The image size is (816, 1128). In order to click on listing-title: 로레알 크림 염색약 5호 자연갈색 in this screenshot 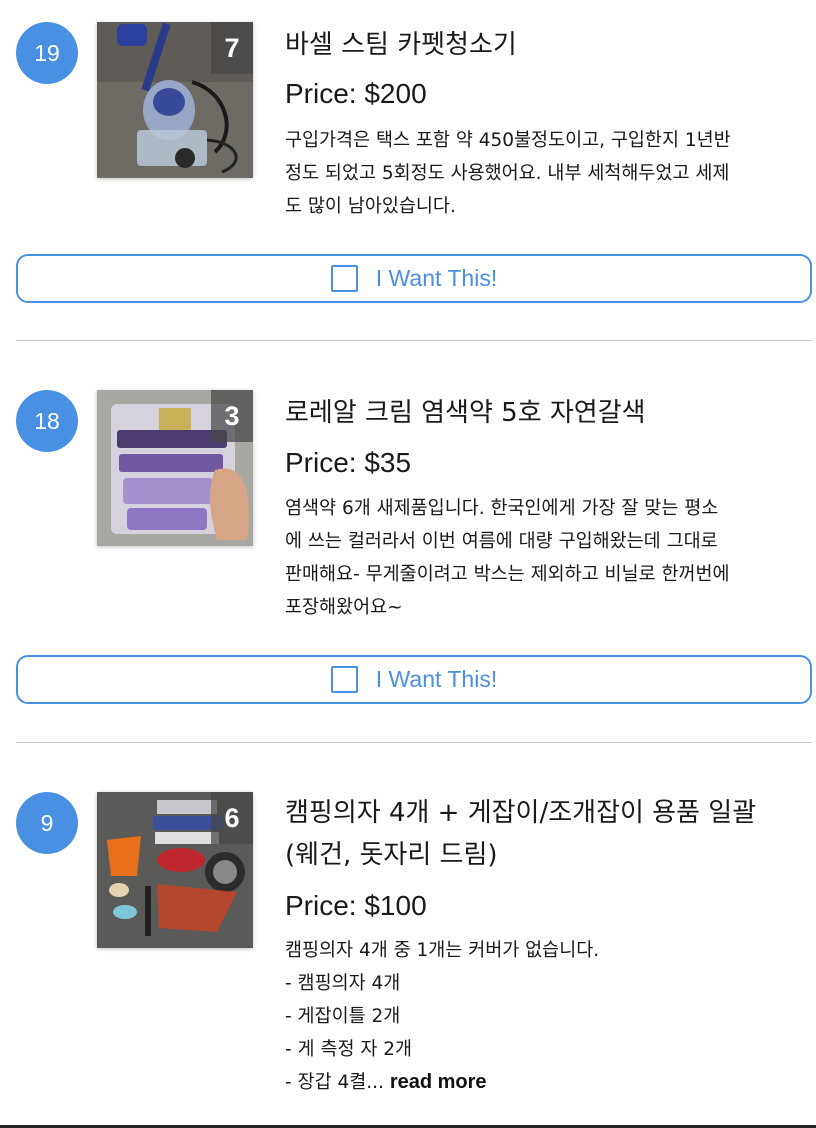, I will do `click(545, 413)`.